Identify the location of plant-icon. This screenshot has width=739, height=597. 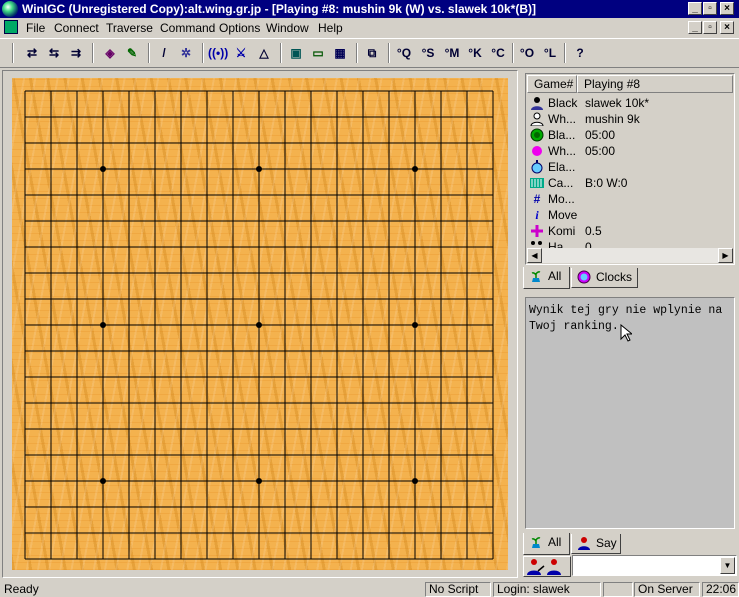
(536, 276).